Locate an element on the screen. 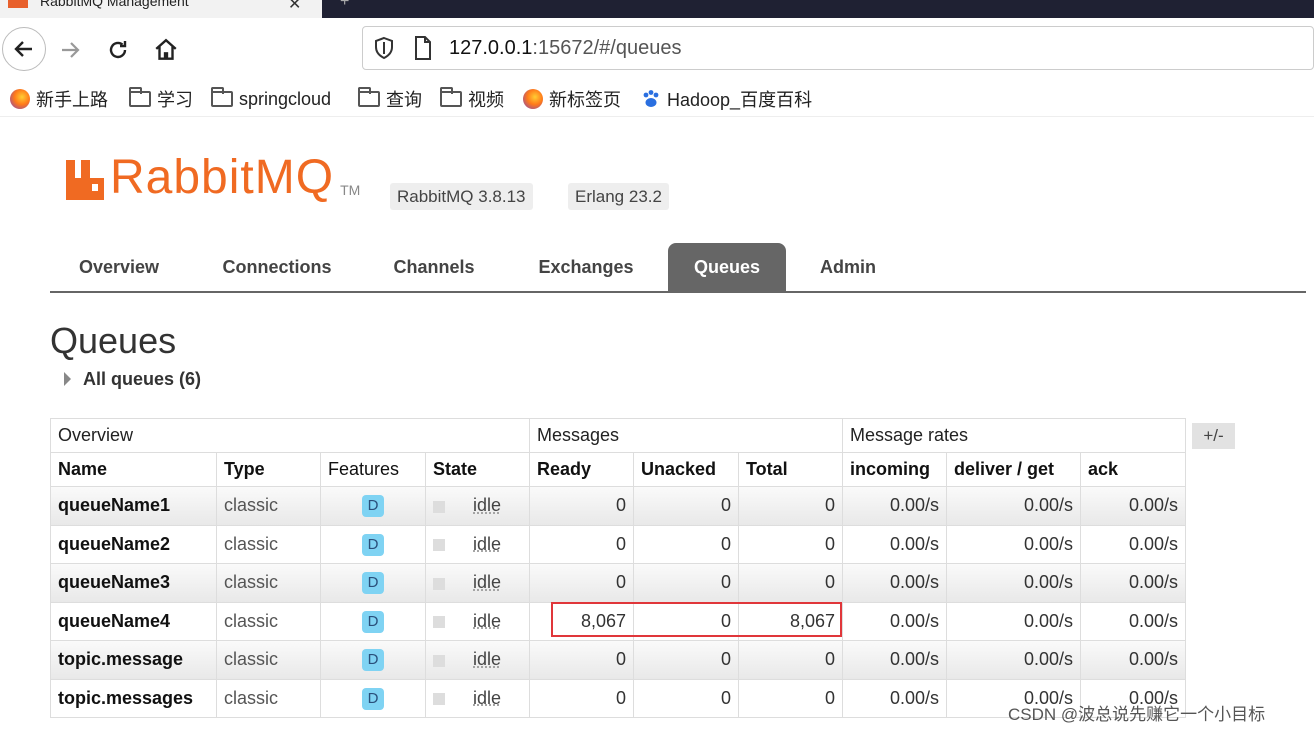 This screenshot has height=730, width=1314. bookmark-label: 新标签页 is located at coordinates (585, 100).